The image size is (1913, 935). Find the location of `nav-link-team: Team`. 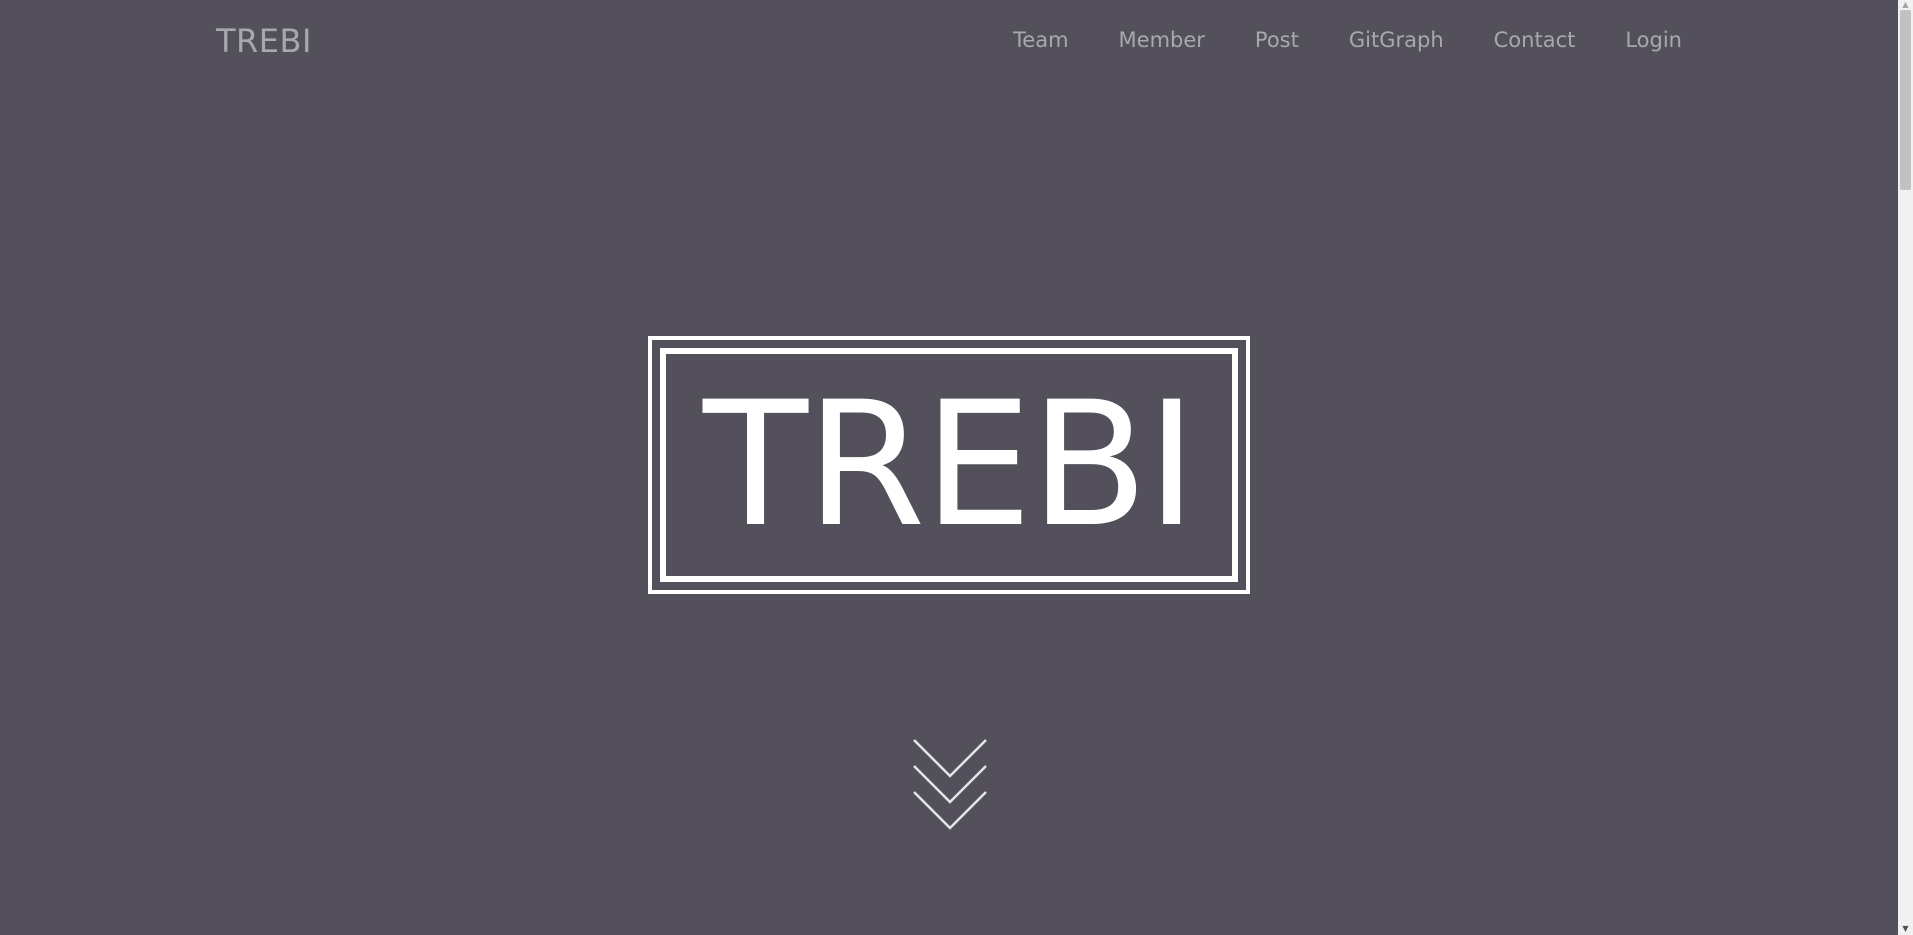

nav-link-team: Team is located at coordinates (1041, 40).